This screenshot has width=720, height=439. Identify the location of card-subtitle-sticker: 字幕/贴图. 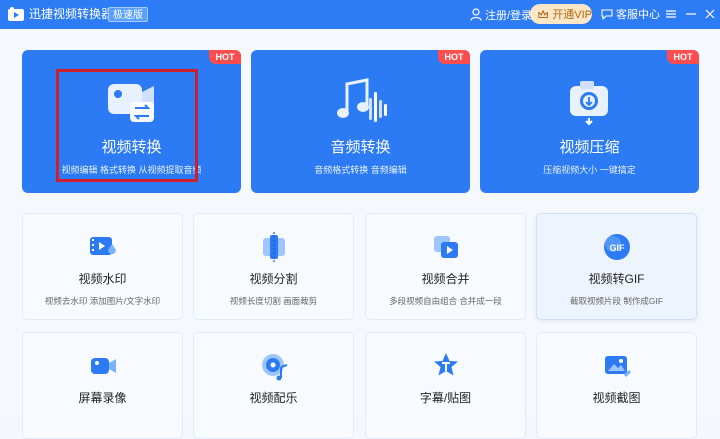
(445, 385).